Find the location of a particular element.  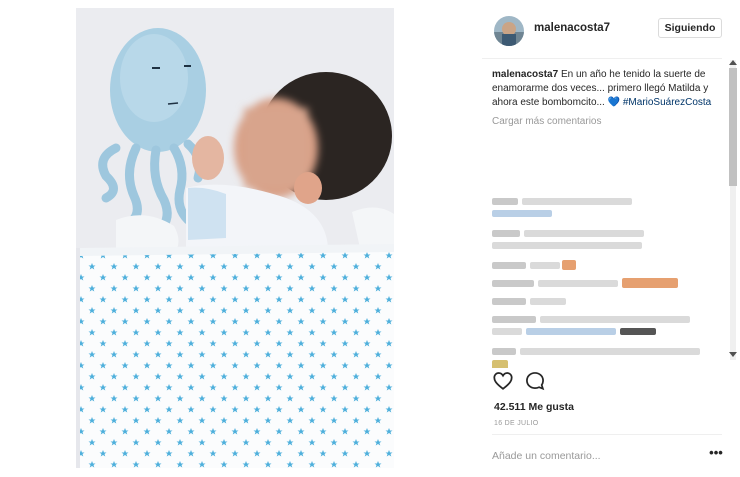

scroll-up-arrow-icon is located at coordinates (733, 62).